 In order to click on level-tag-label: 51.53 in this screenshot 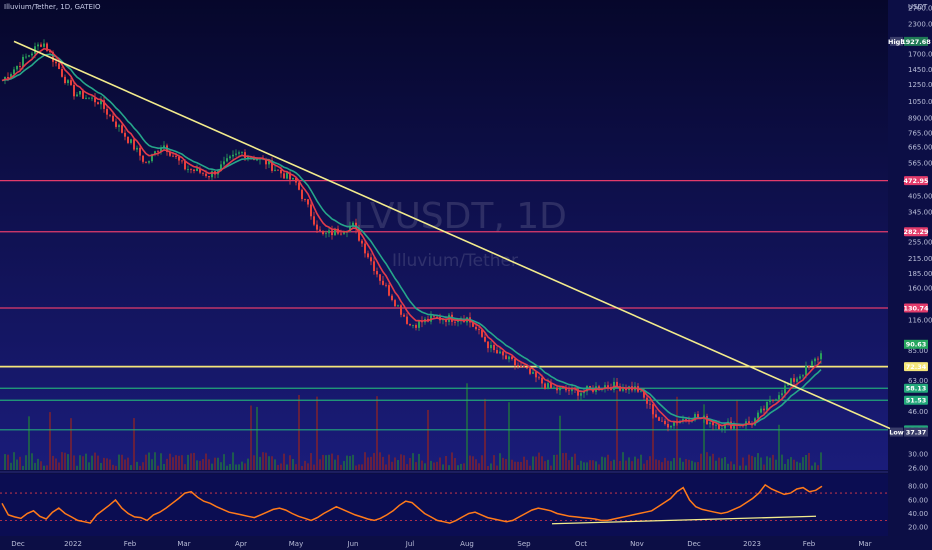, I will do `click(916, 401)`.